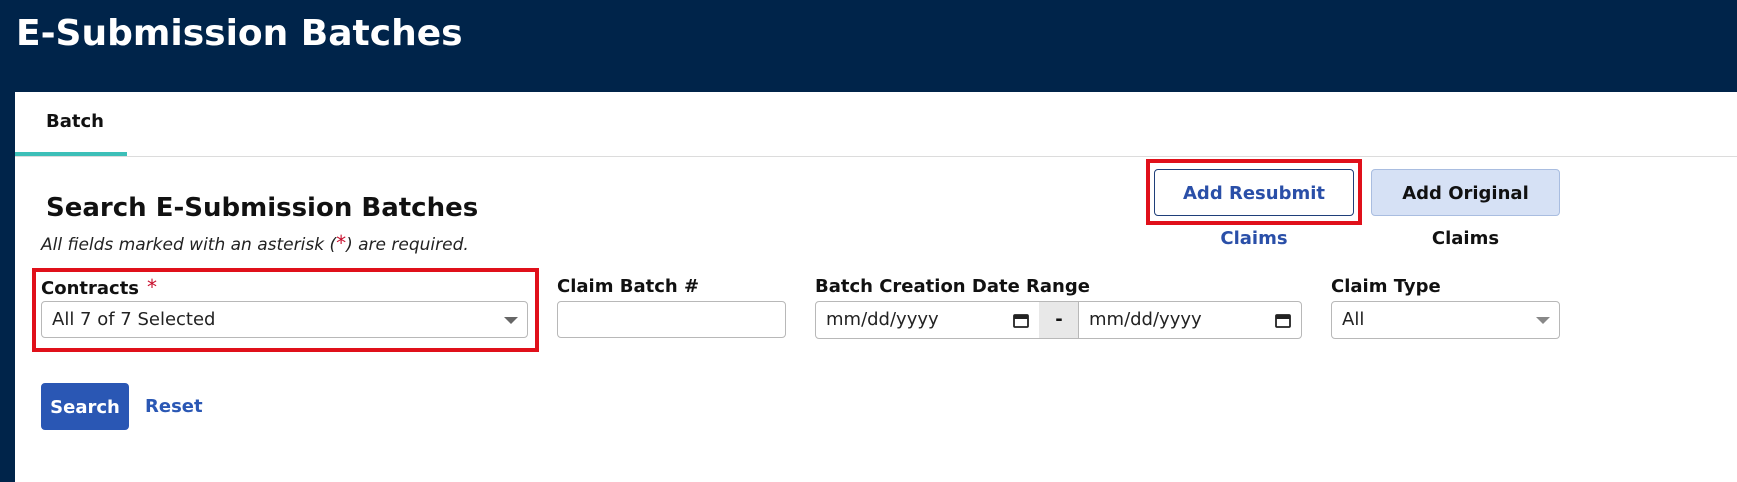 The image size is (1737, 482). Describe the element at coordinates (876, 124) in the screenshot. I see `tab-bar: Batch` at that location.